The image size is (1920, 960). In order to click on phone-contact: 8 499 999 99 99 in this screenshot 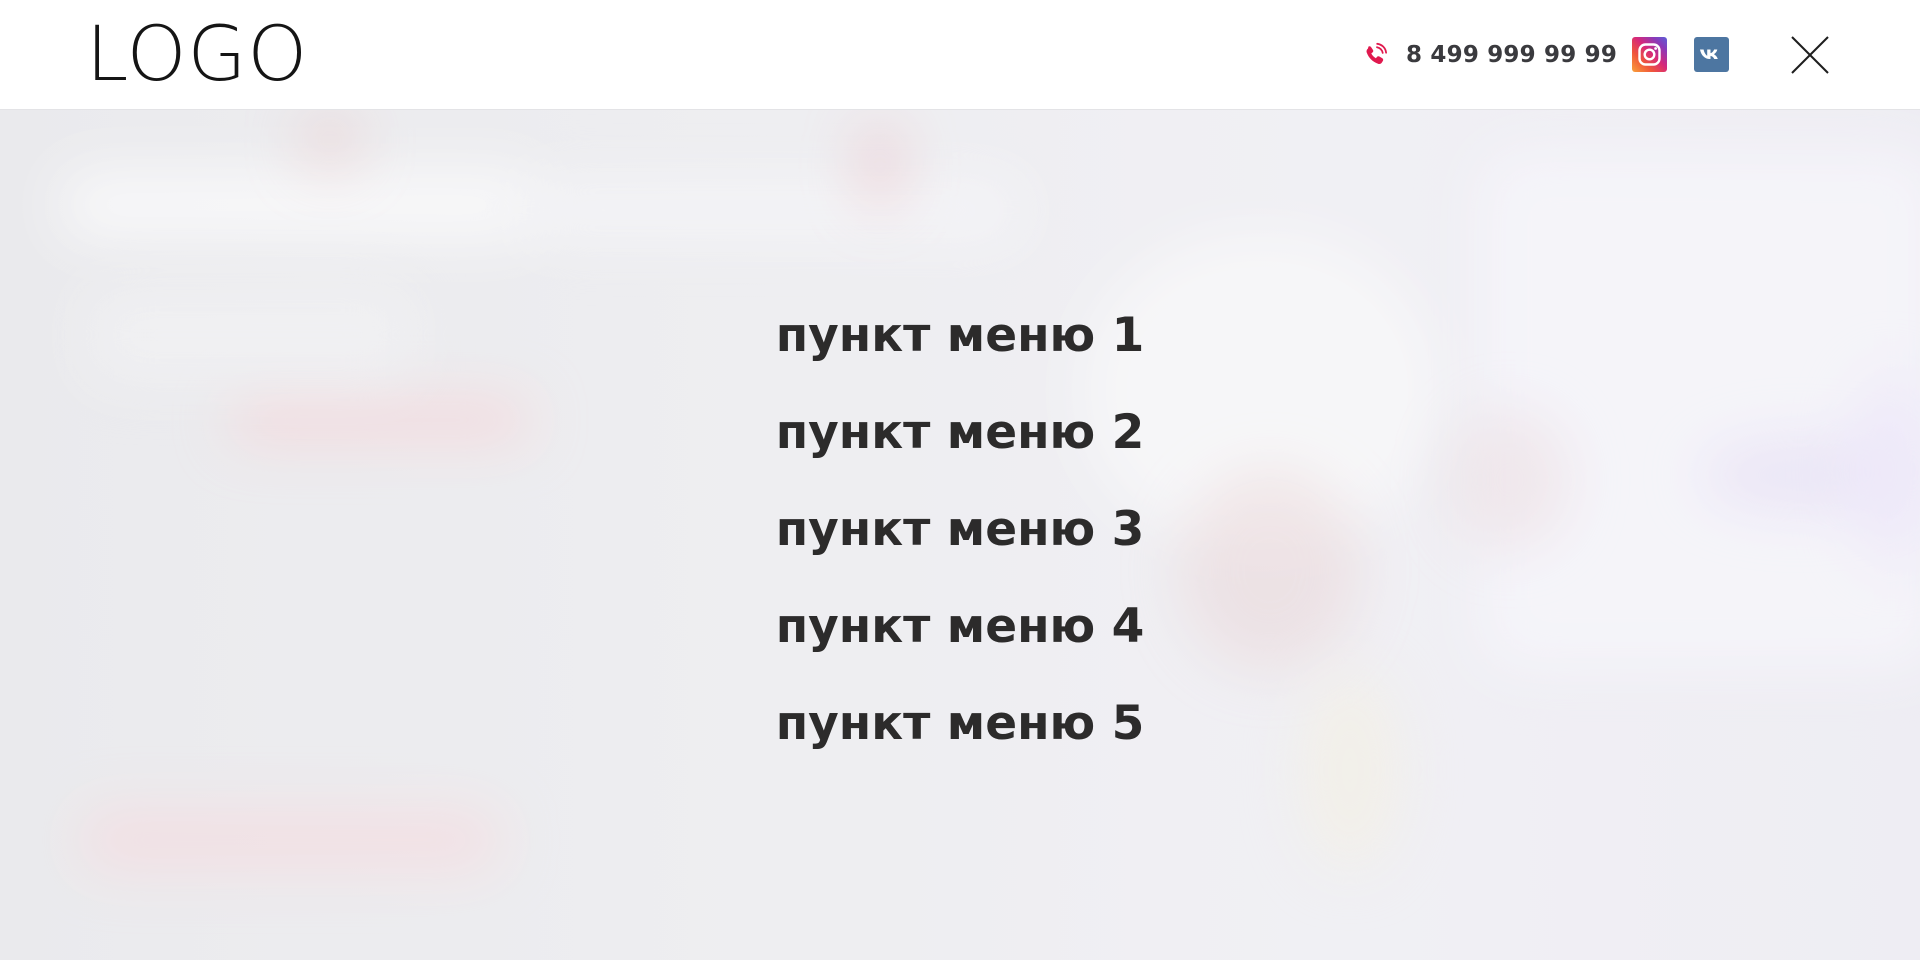, I will do `click(1489, 55)`.